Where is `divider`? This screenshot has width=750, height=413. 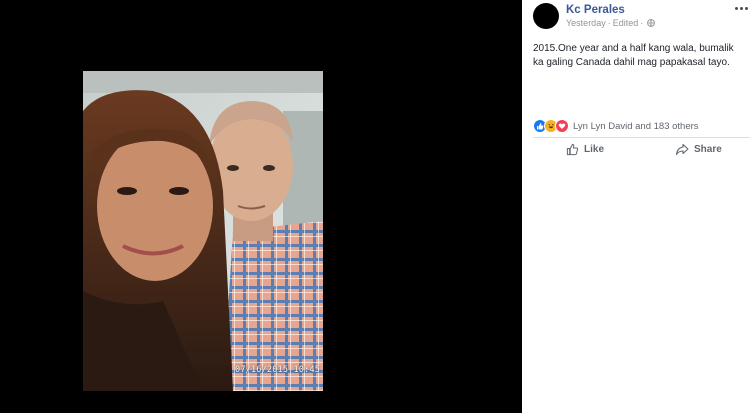
divider is located at coordinates (641, 137).